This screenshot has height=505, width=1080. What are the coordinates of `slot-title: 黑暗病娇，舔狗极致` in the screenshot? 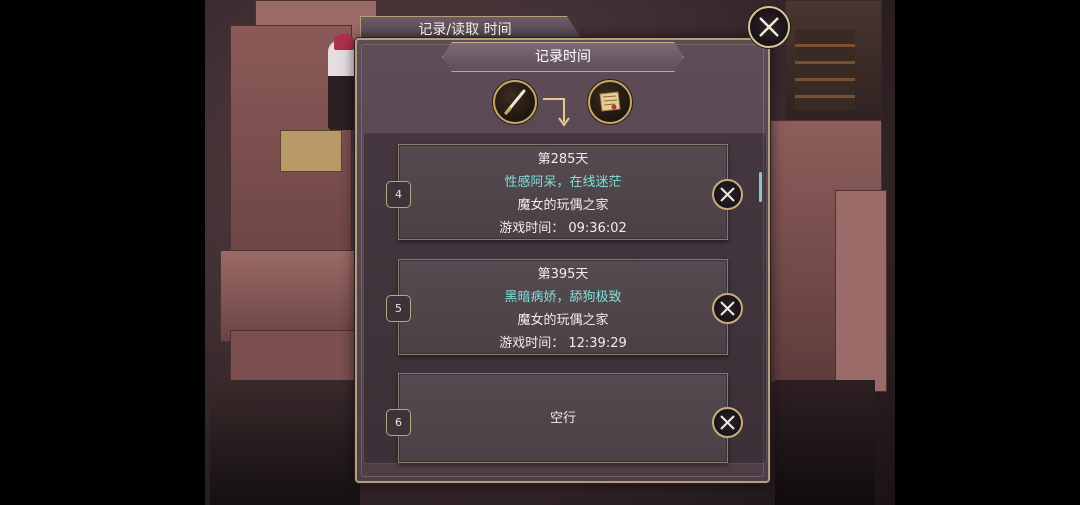 It's located at (563, 297).